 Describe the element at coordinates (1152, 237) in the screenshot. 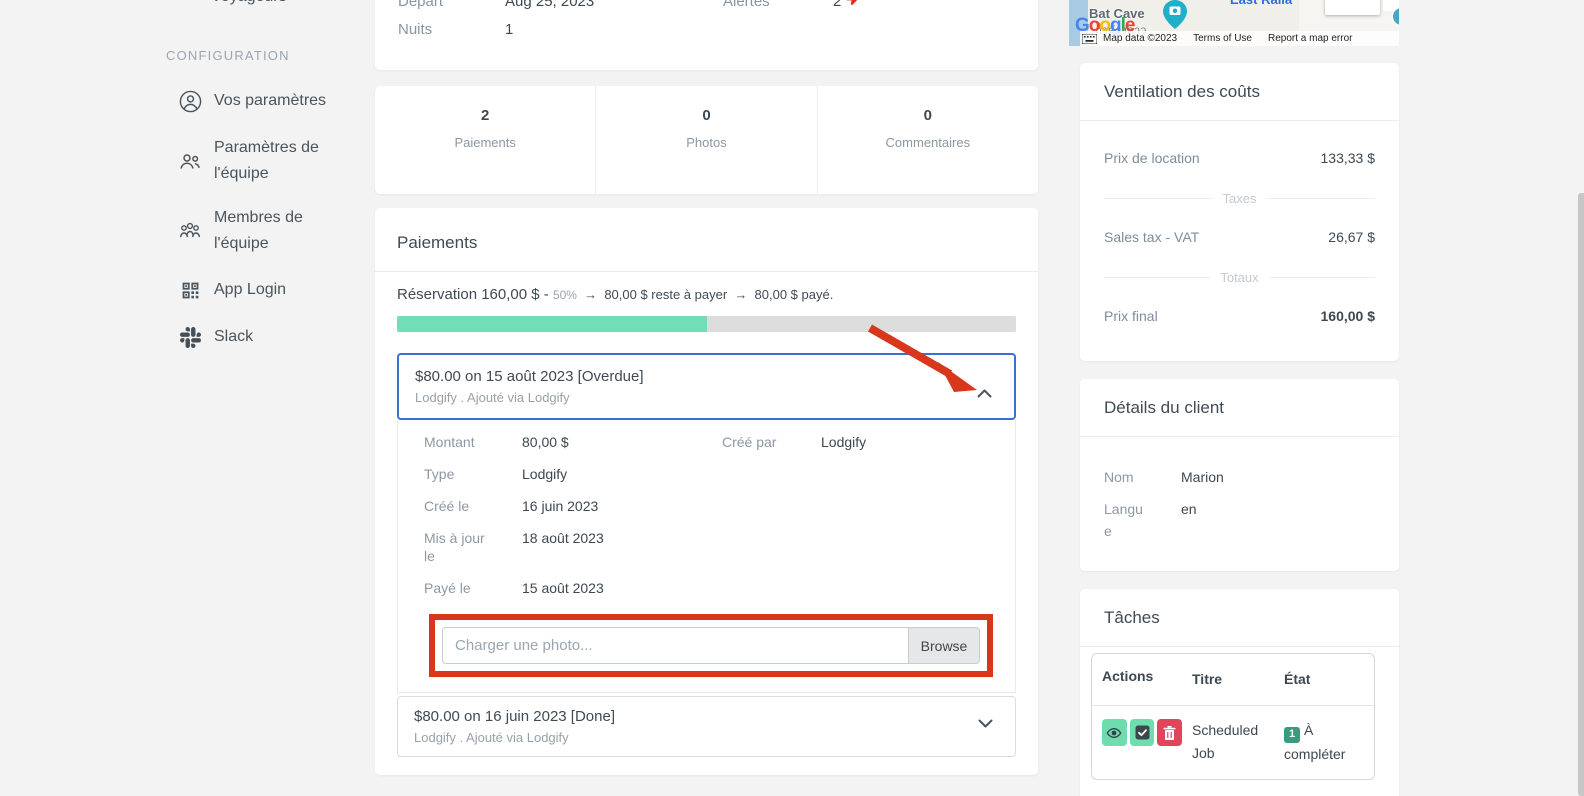

I see `tax-label: Sales tax - VAT` at that location.